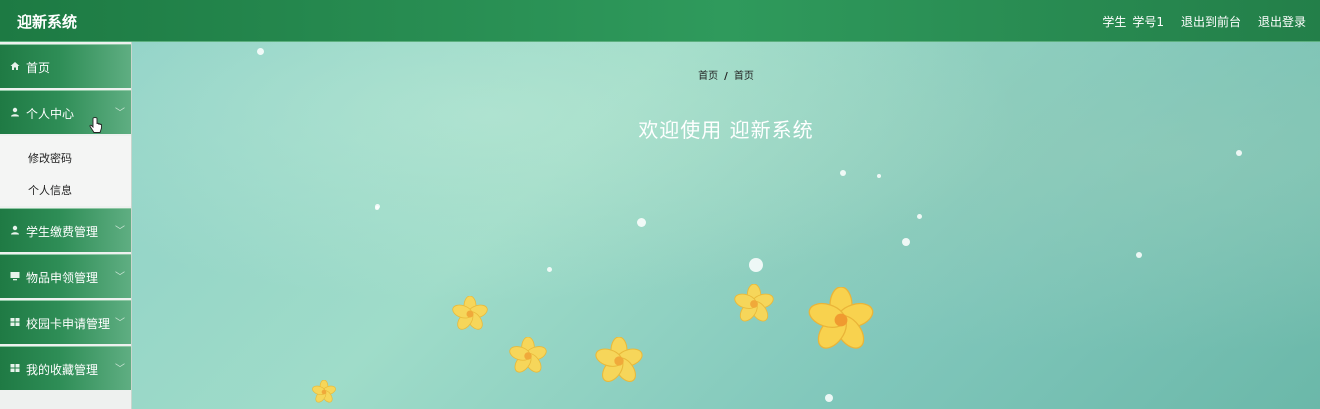 The image size is (1320, 409). I want to click on app-title: 迎新系统, so click(47, 22).